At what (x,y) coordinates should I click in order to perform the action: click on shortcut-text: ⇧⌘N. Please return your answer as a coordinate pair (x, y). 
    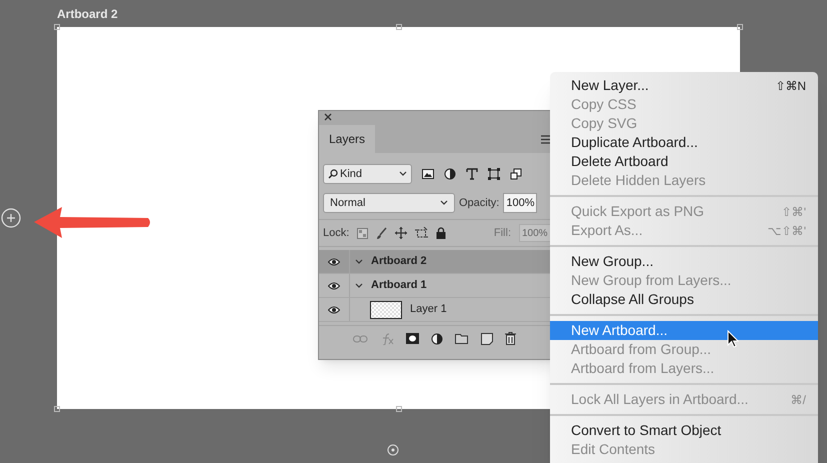
    Looking at the image, I should click on (790, 86).